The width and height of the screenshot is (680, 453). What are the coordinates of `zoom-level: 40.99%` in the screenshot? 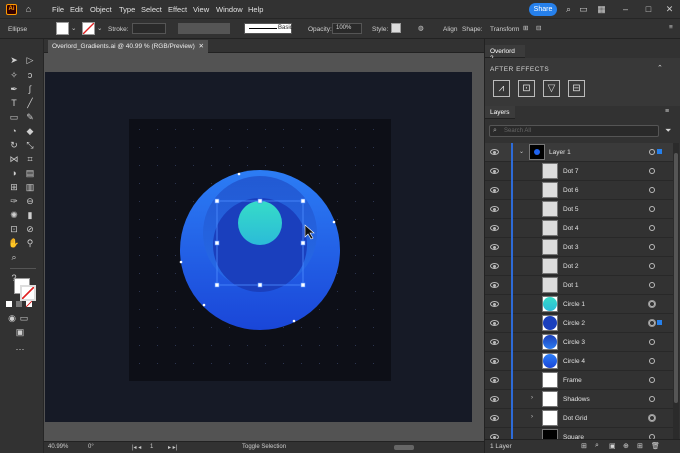 It's located at (58, 447).